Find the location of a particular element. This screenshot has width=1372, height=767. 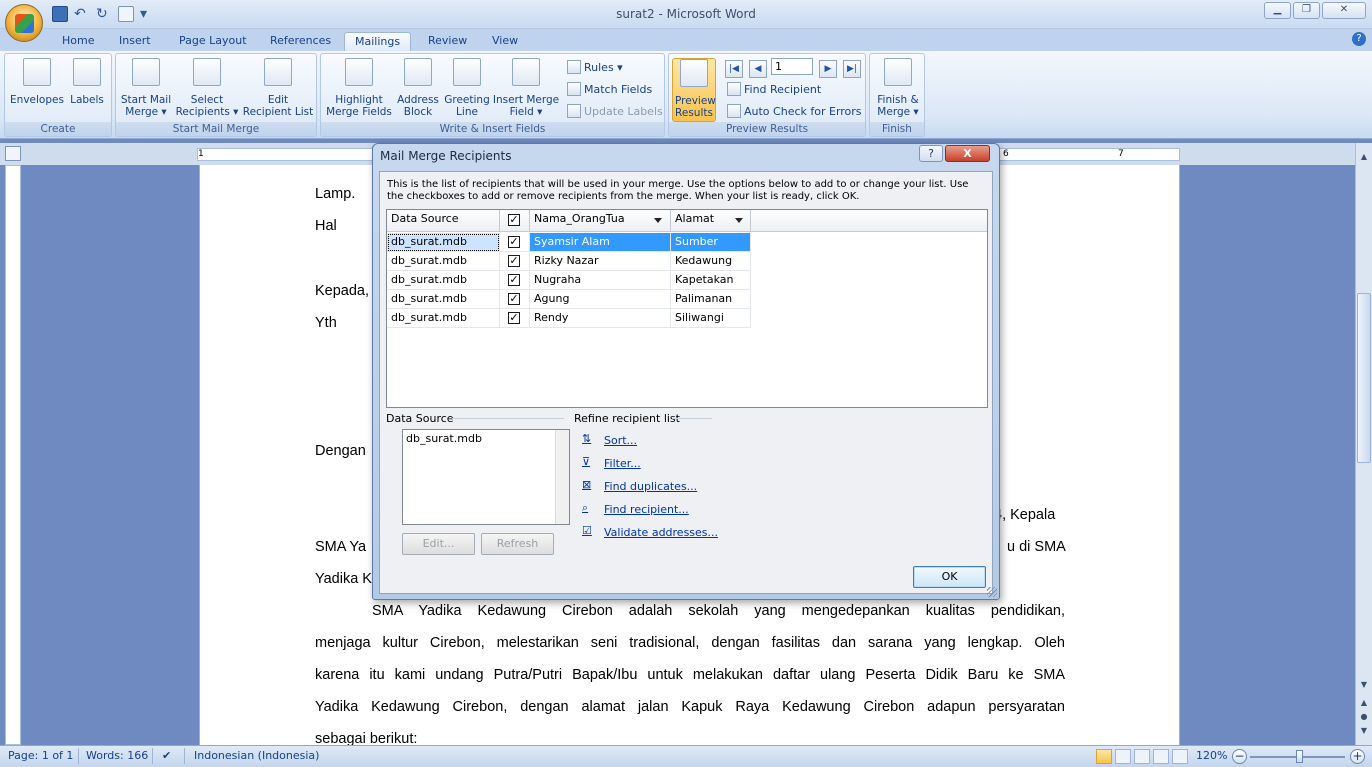

page-count: Page: 1 of 1 is located at coordinates (40, 755).